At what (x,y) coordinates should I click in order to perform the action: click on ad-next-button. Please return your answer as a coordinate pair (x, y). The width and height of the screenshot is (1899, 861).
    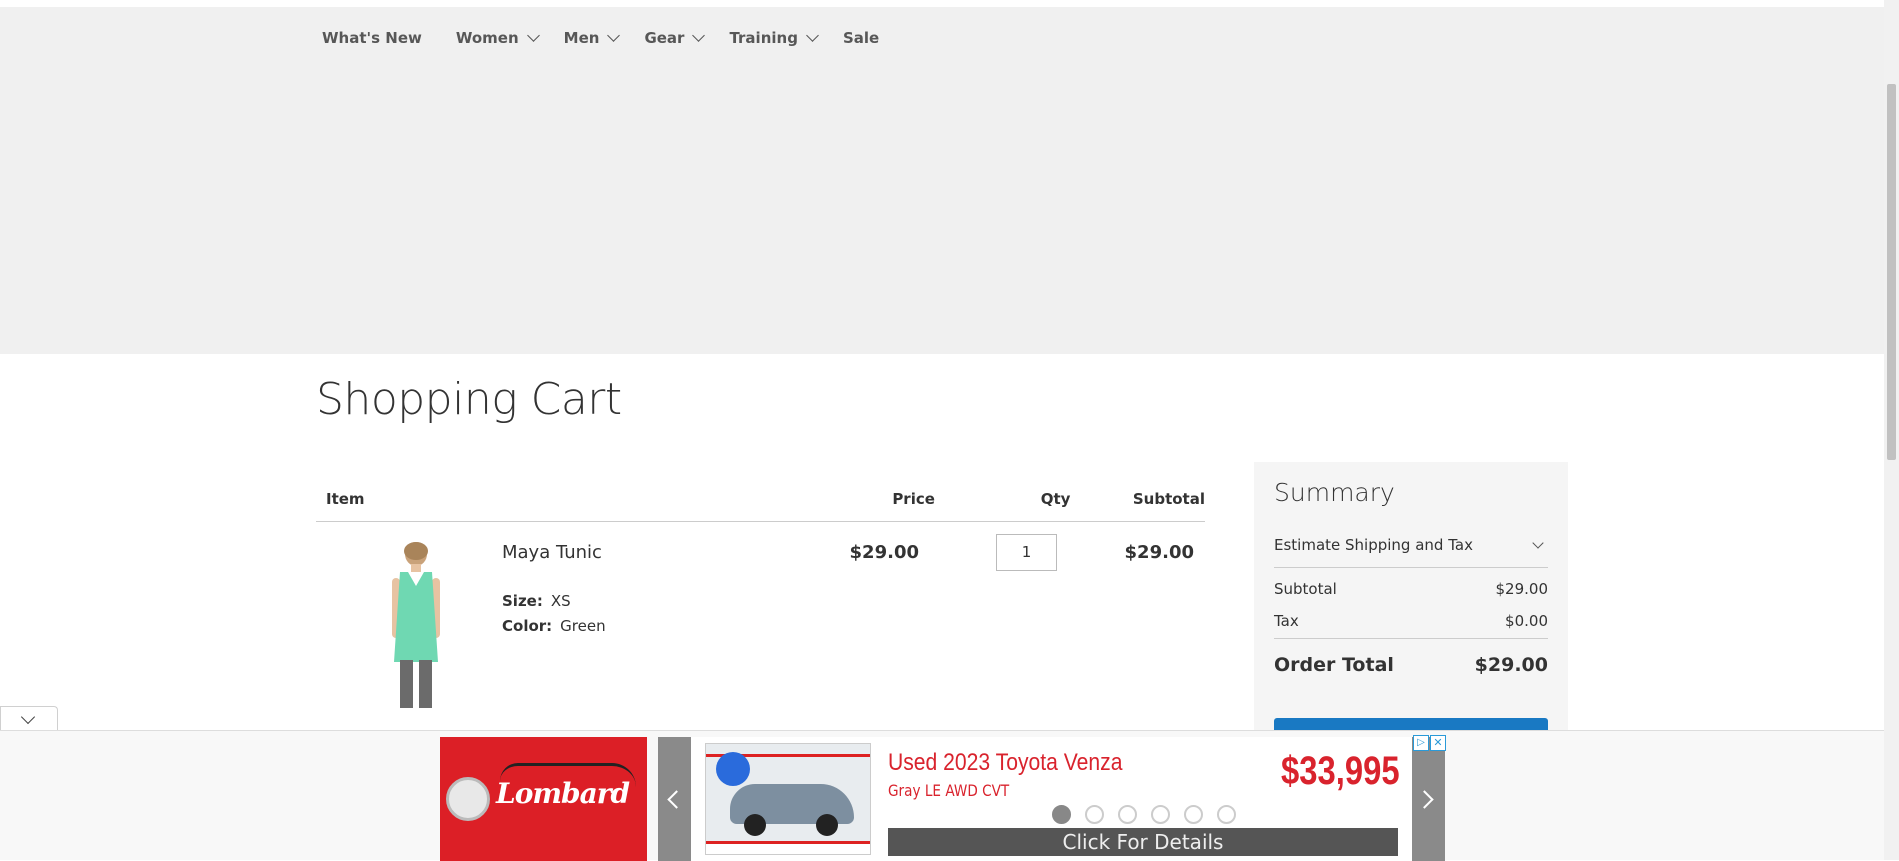
    Looking at the image, I should click on (1428, 799).